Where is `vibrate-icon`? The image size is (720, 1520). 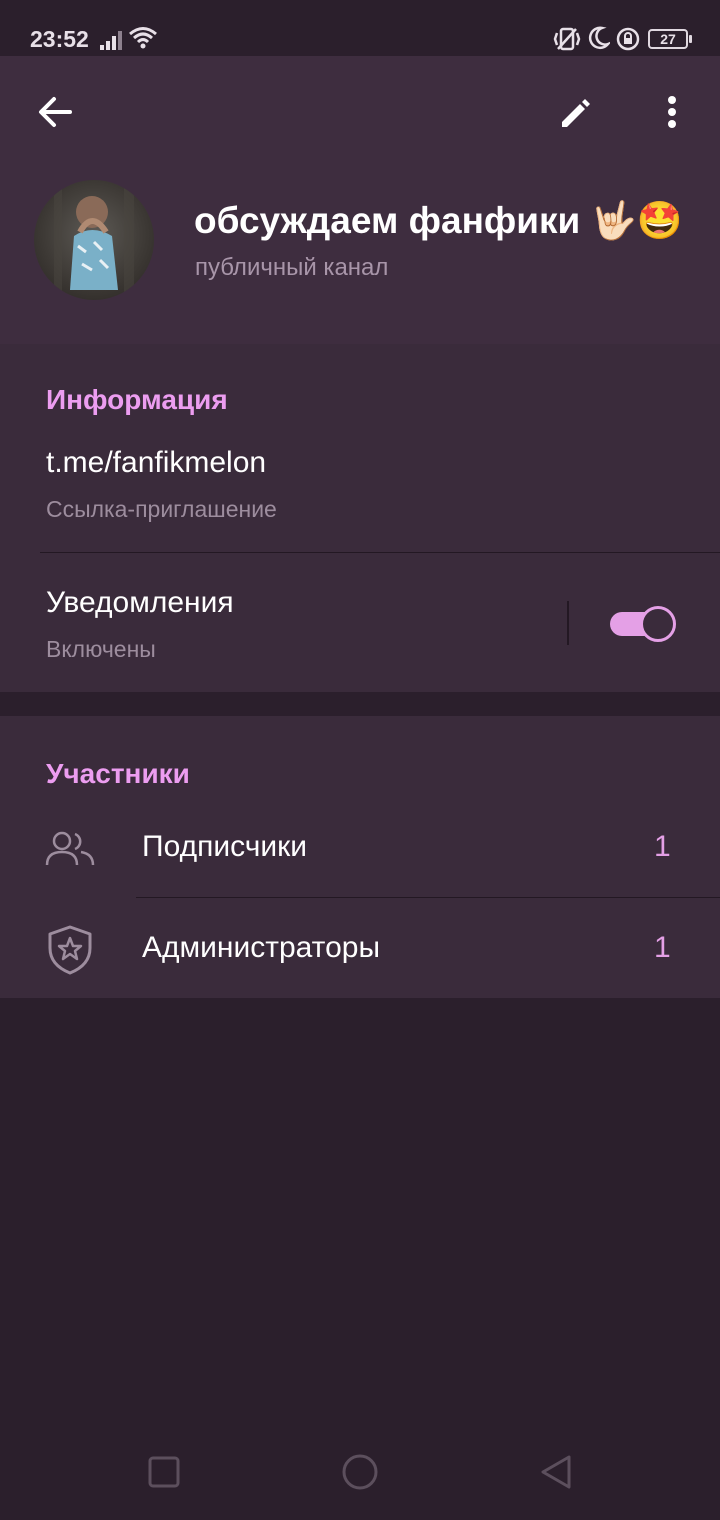 vibrate-icon is located at coordinates (567, 39).